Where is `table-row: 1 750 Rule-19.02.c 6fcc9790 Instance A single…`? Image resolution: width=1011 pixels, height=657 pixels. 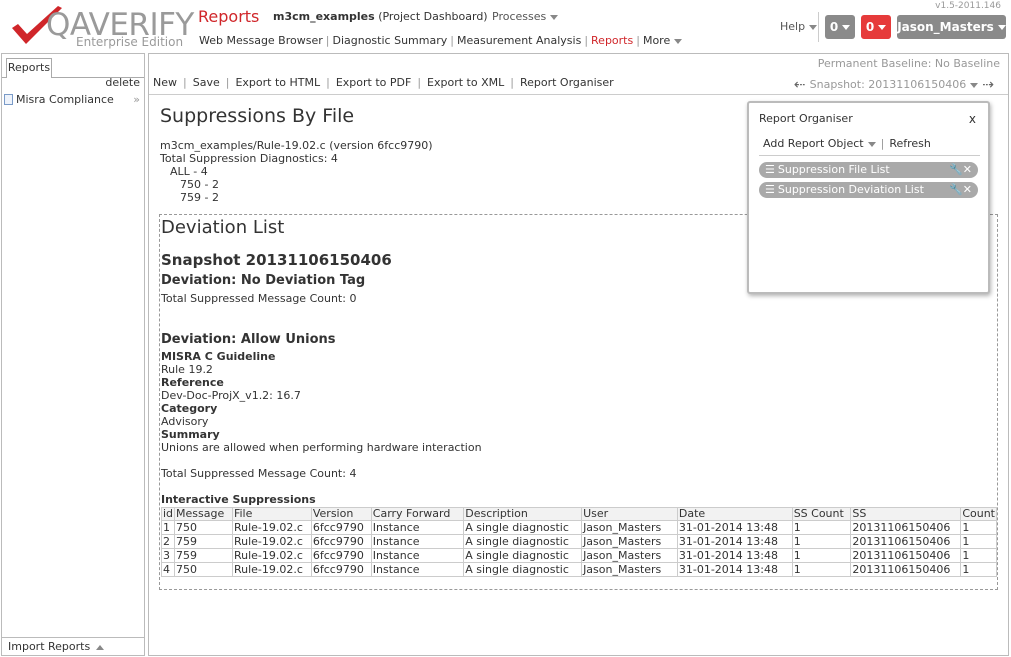 table-row: 1 750 Rule-19.02.c 6fcc9790 Instance A single… is located at coordinates (578, 527).